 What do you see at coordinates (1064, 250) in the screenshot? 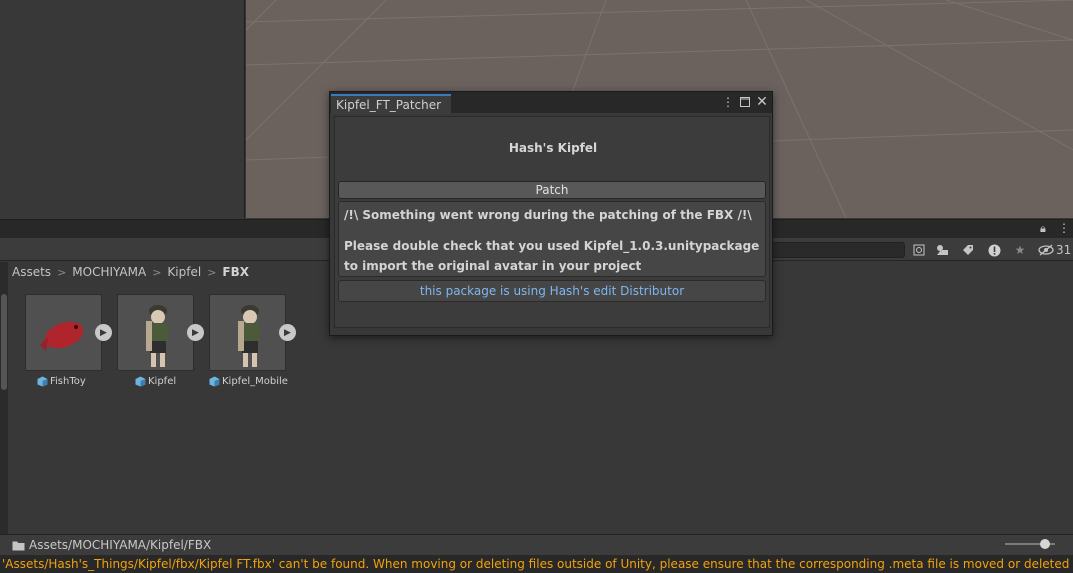
I see `hidden-count-label: 31` at bounding box center [1064, 250].